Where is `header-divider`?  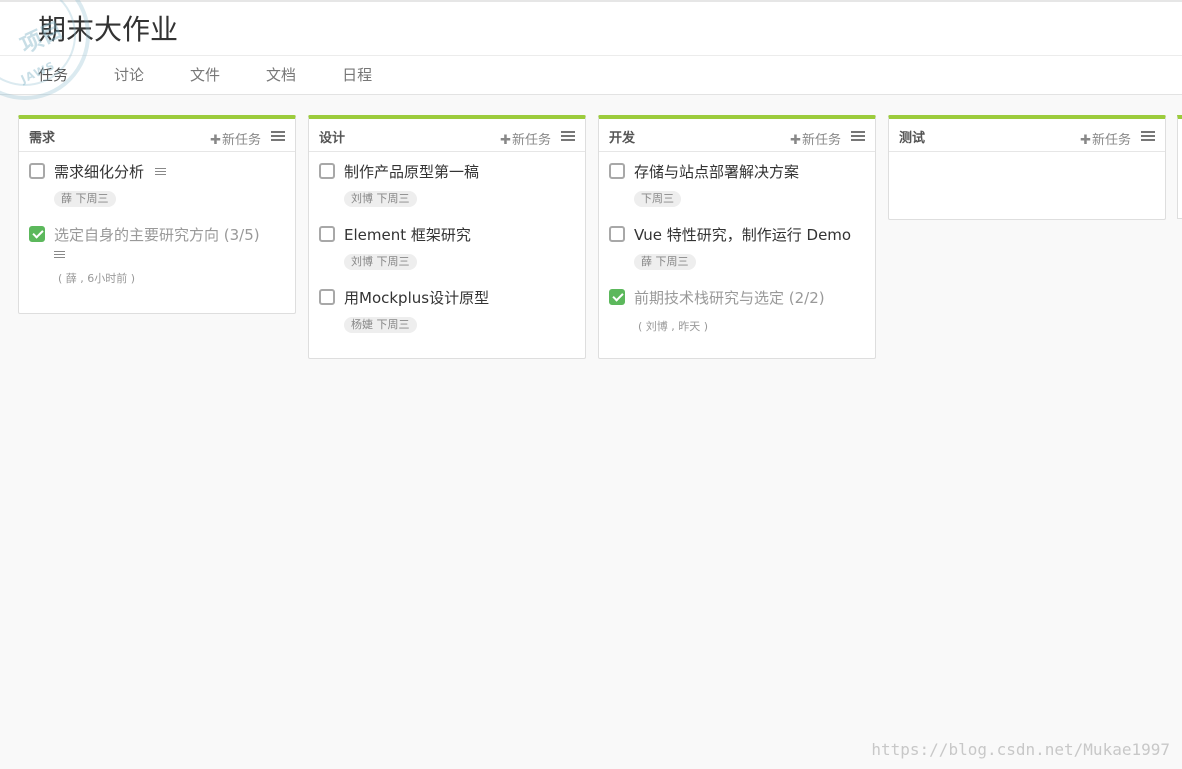 header-divider is located at coordinates (591, 55).